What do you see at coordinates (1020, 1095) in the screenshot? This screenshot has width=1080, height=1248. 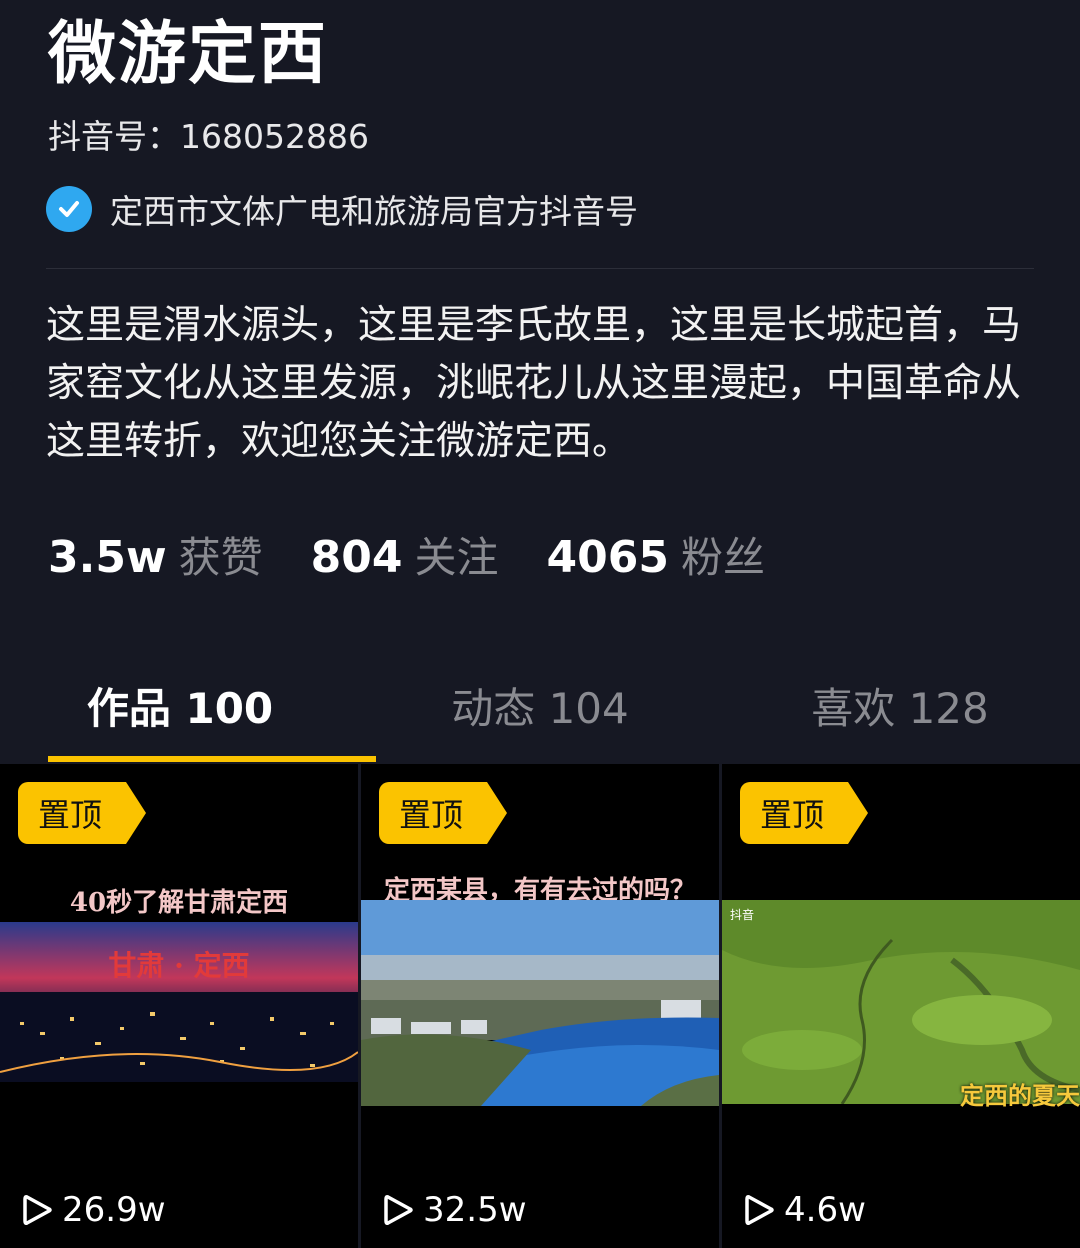 I see `video-overlay-title: 定西的夏天` at bounding box center [1020, 1095].